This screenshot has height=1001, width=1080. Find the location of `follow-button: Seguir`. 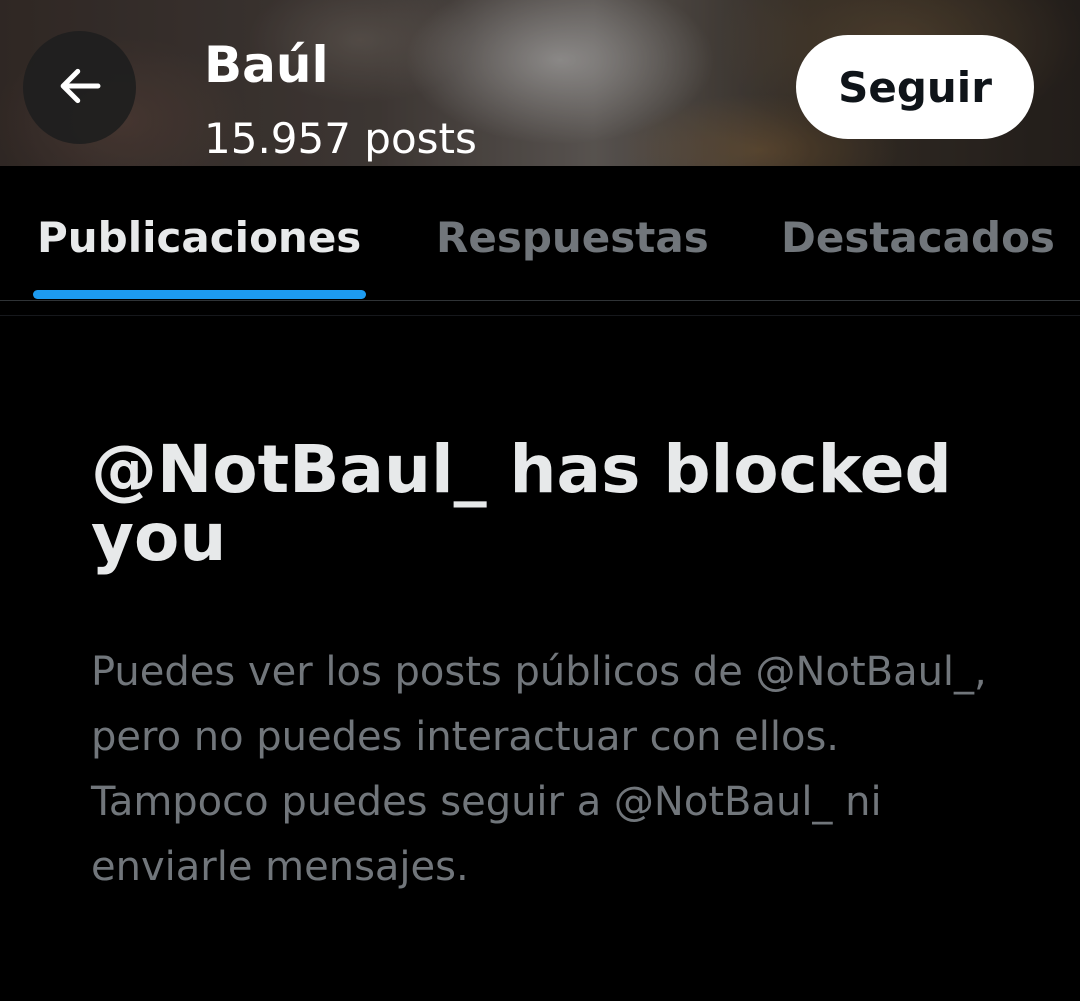

follow-button: Seguir is located at coordinates (915, 87).